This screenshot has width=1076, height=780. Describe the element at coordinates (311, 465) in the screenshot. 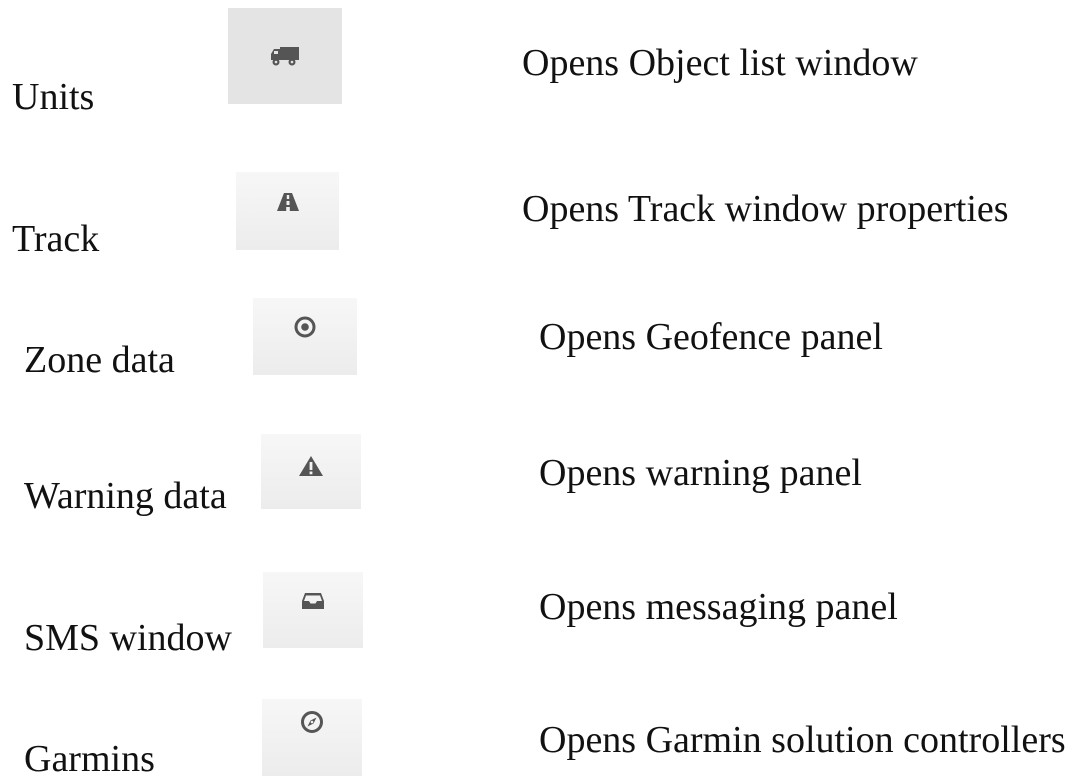

I see `warning-icon` at that location.